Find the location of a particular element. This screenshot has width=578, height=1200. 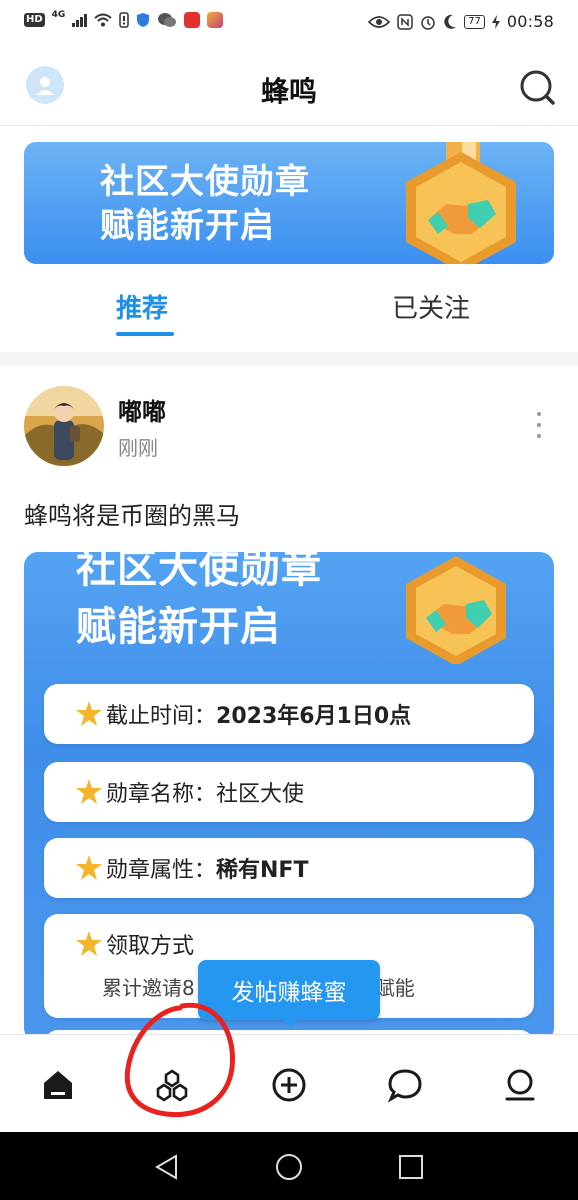

app-notification-icon is located at coordinates (192, 20).